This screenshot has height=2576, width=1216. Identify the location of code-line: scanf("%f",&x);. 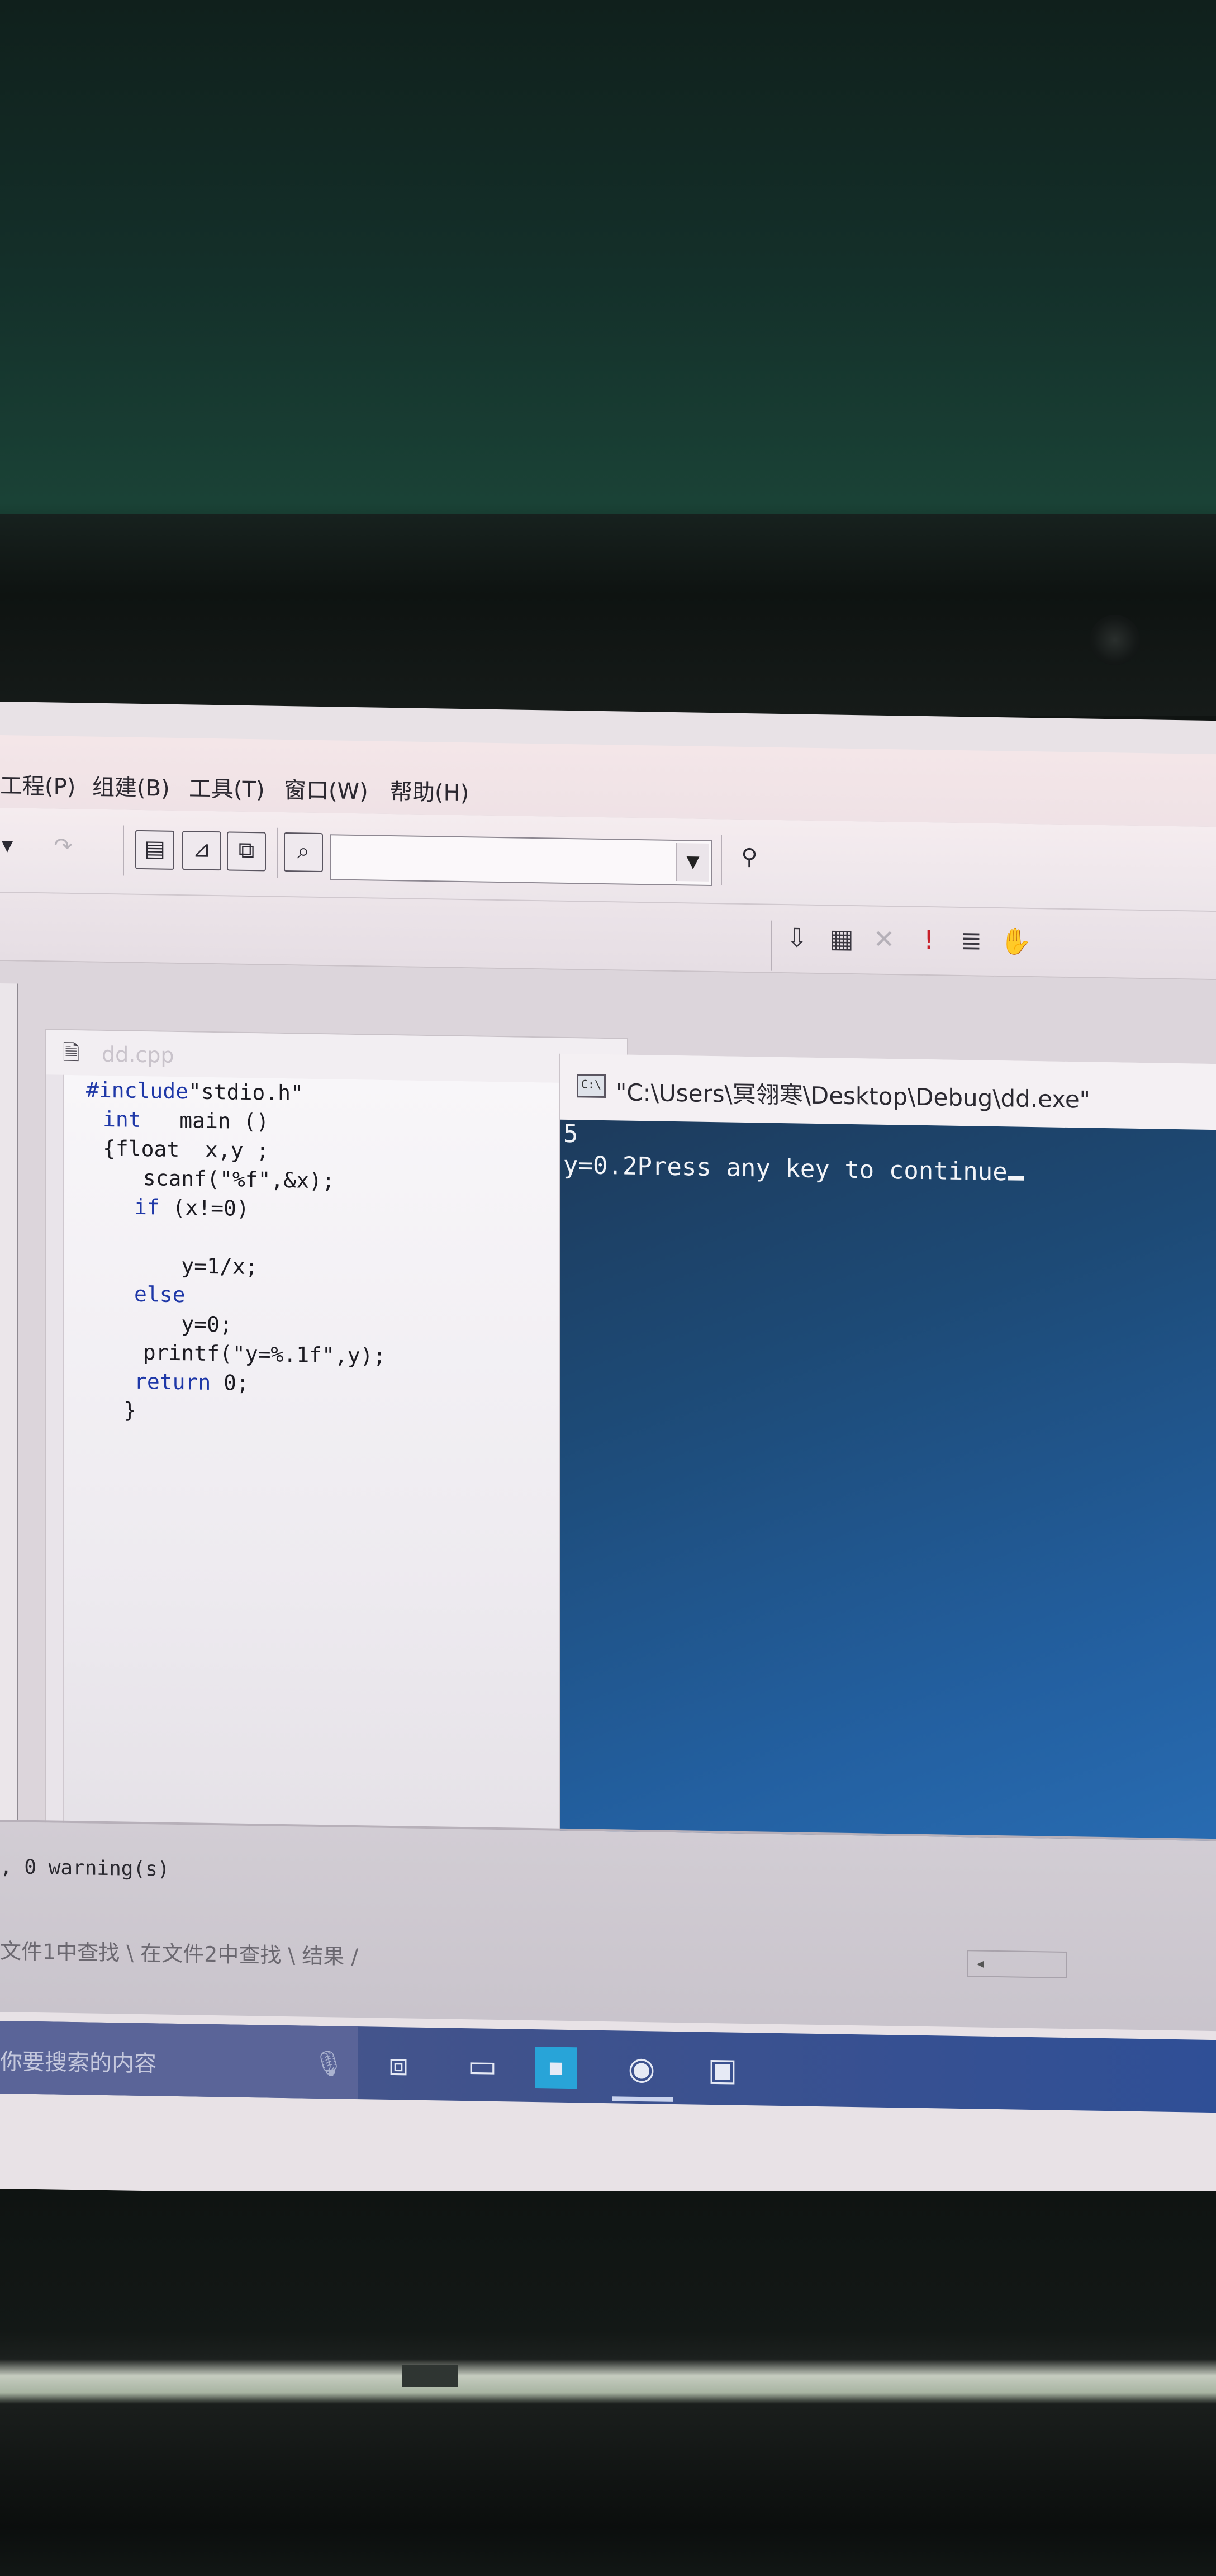
(226, 1179).